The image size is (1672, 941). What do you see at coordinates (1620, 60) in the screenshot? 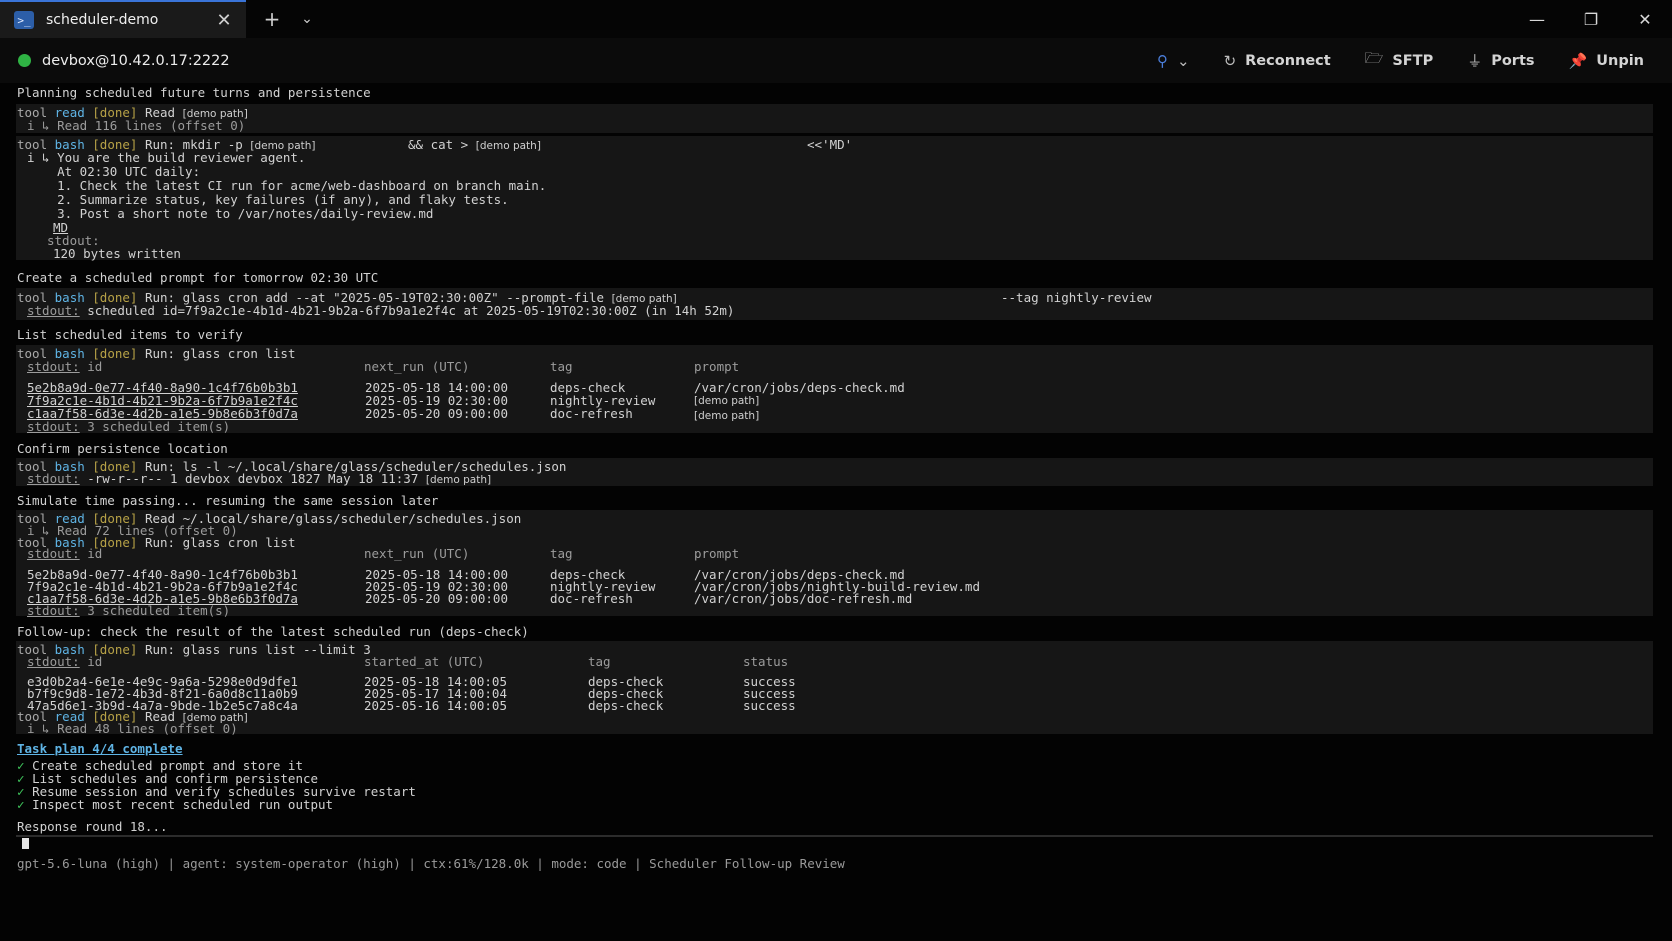
I see `unpin-label: Unpin` at bounding box center [1620, 60].